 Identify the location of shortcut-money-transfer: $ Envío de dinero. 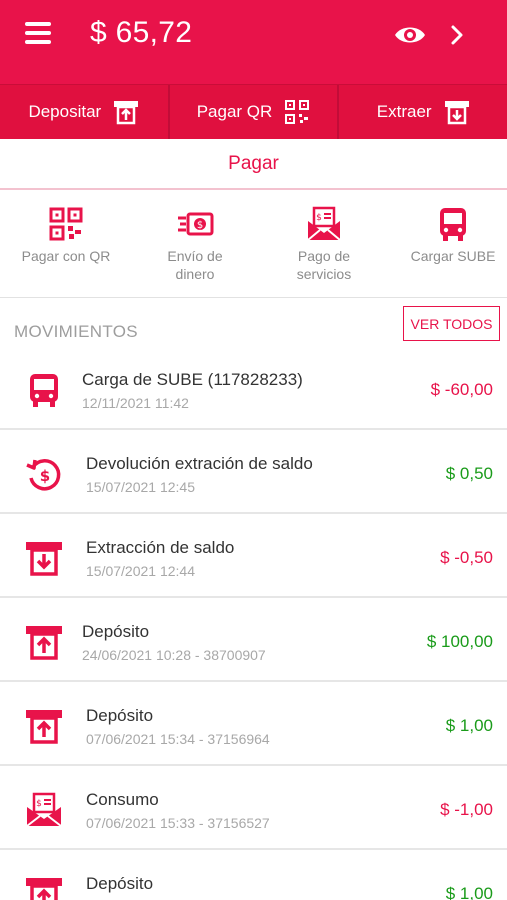
(195, 244).